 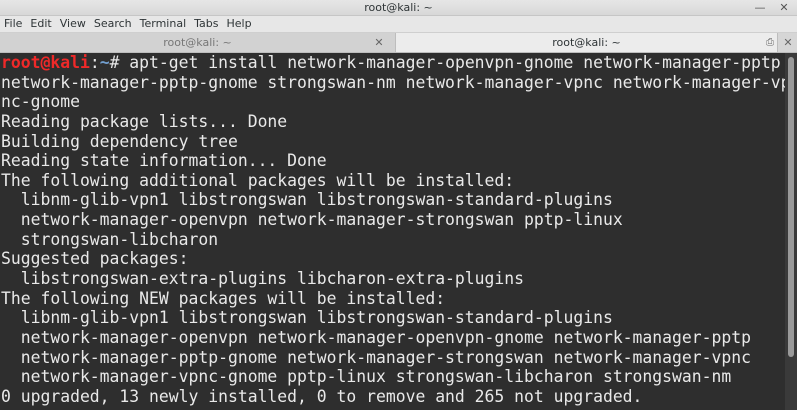 I want to click on terminal-scrollbar, so click(x=791, y=231).